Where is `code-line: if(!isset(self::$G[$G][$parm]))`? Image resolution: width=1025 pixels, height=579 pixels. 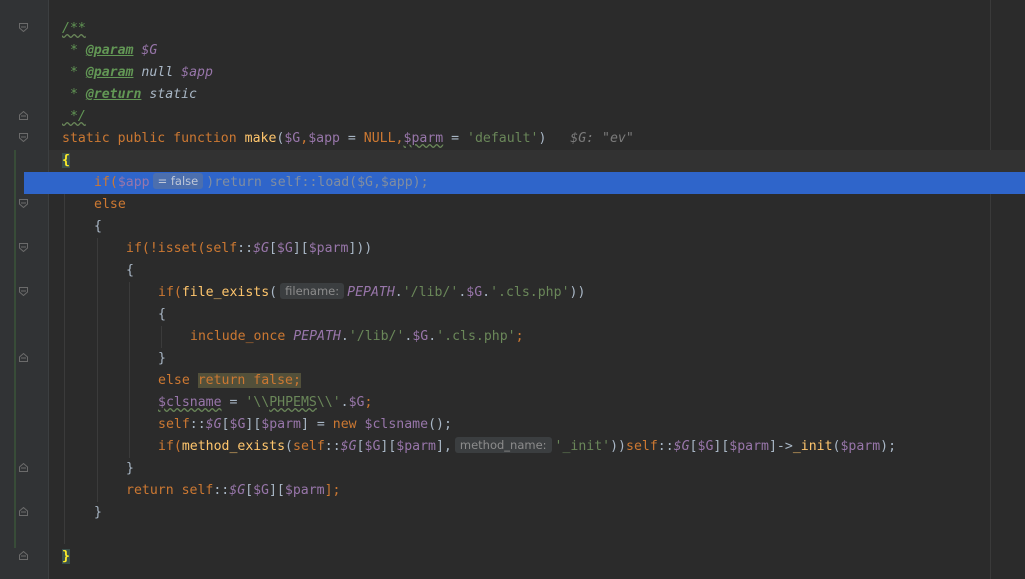
code-line: if(!isset(self::$G[$G][$parm])) is located at coordinates (249, 249).